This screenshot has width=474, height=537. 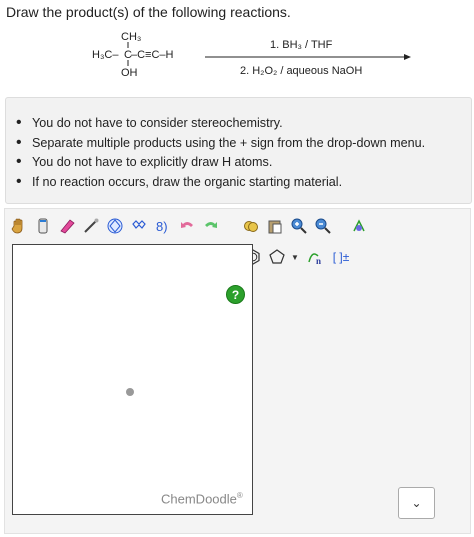 I want to click on reagent-step2: 2. H₂O₂ / aqueous NaOH, so click(x=301, y=71).